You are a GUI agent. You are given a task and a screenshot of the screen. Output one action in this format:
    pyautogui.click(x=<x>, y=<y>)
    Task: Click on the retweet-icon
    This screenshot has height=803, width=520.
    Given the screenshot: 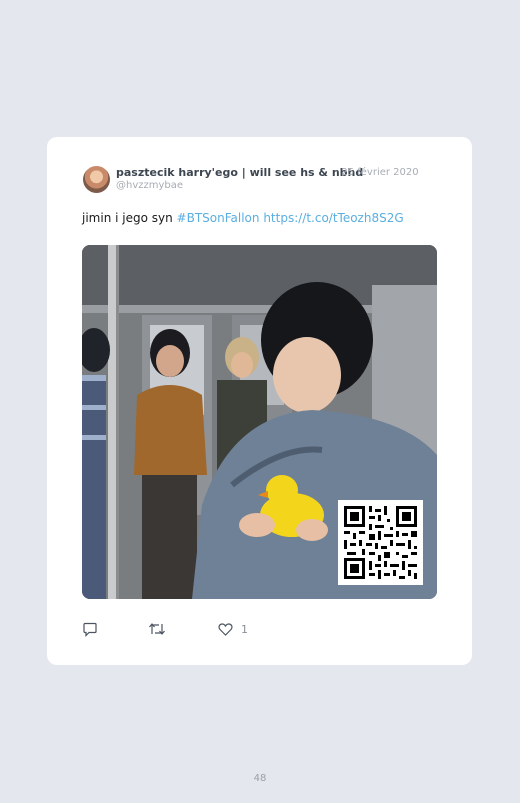 What is the action you would take?
    pyautogui.click(x=157, y=629)
    